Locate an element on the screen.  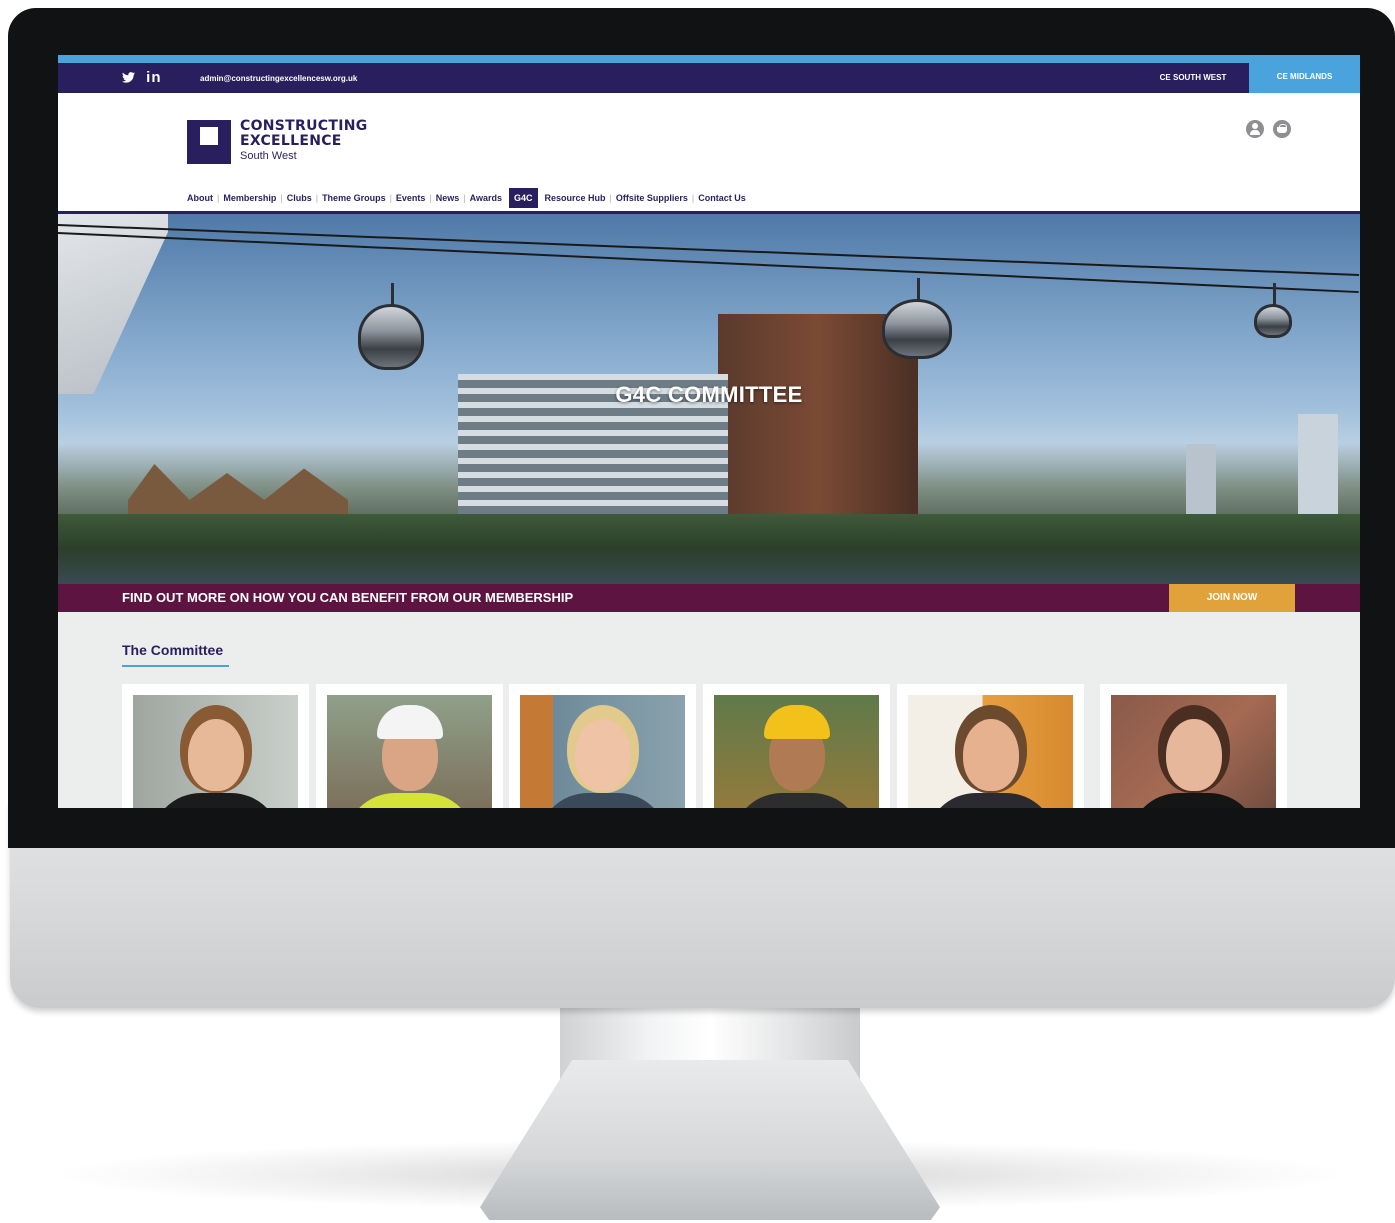
admin-email-link: admin@constructingexcellencesw.org.uk is located at coordinates (278, 78).